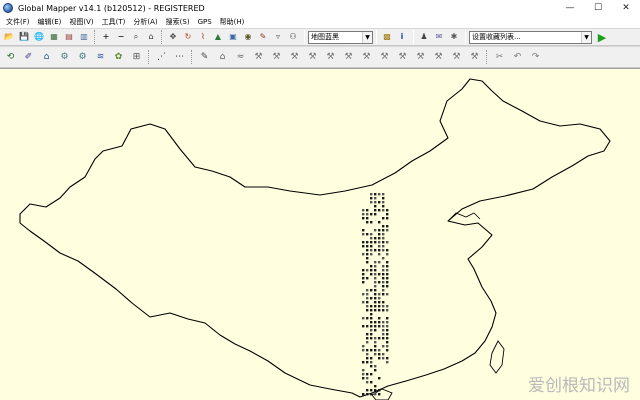 The image size is (640, 400). I want to click on grid-tool-icon: ⊞, so click(136, 57).